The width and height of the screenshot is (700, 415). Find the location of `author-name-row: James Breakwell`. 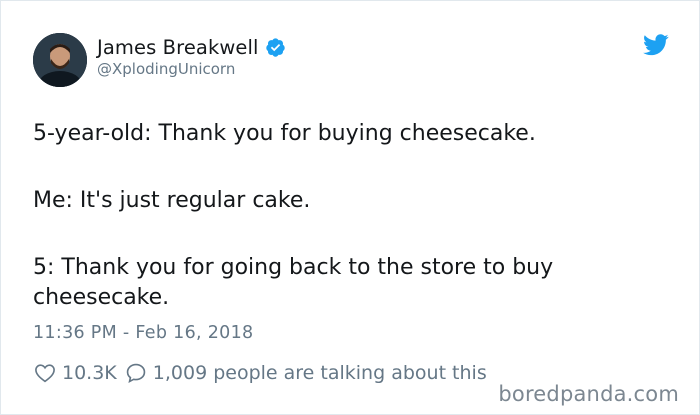

author-name-row: James Breakwell is located at coordinates (191, 47).